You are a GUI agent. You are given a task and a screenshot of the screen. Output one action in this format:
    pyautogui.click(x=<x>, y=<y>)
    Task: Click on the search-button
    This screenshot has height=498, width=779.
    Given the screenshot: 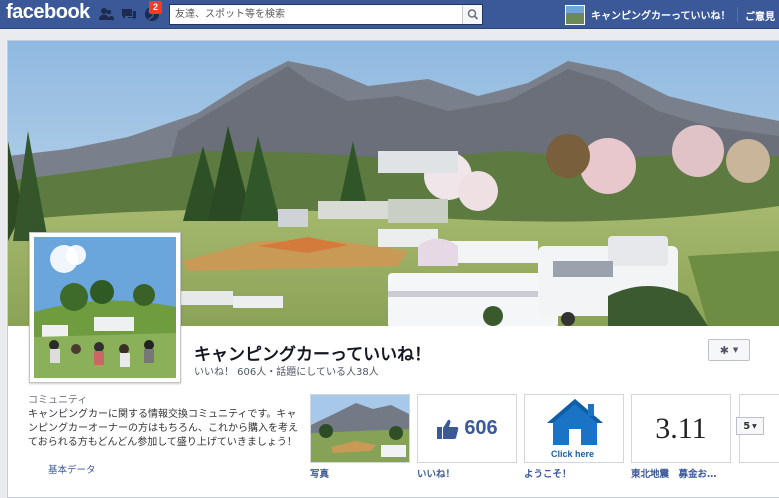 What is the action you would take?
    pyautogui.click(x=472, y=14)
    